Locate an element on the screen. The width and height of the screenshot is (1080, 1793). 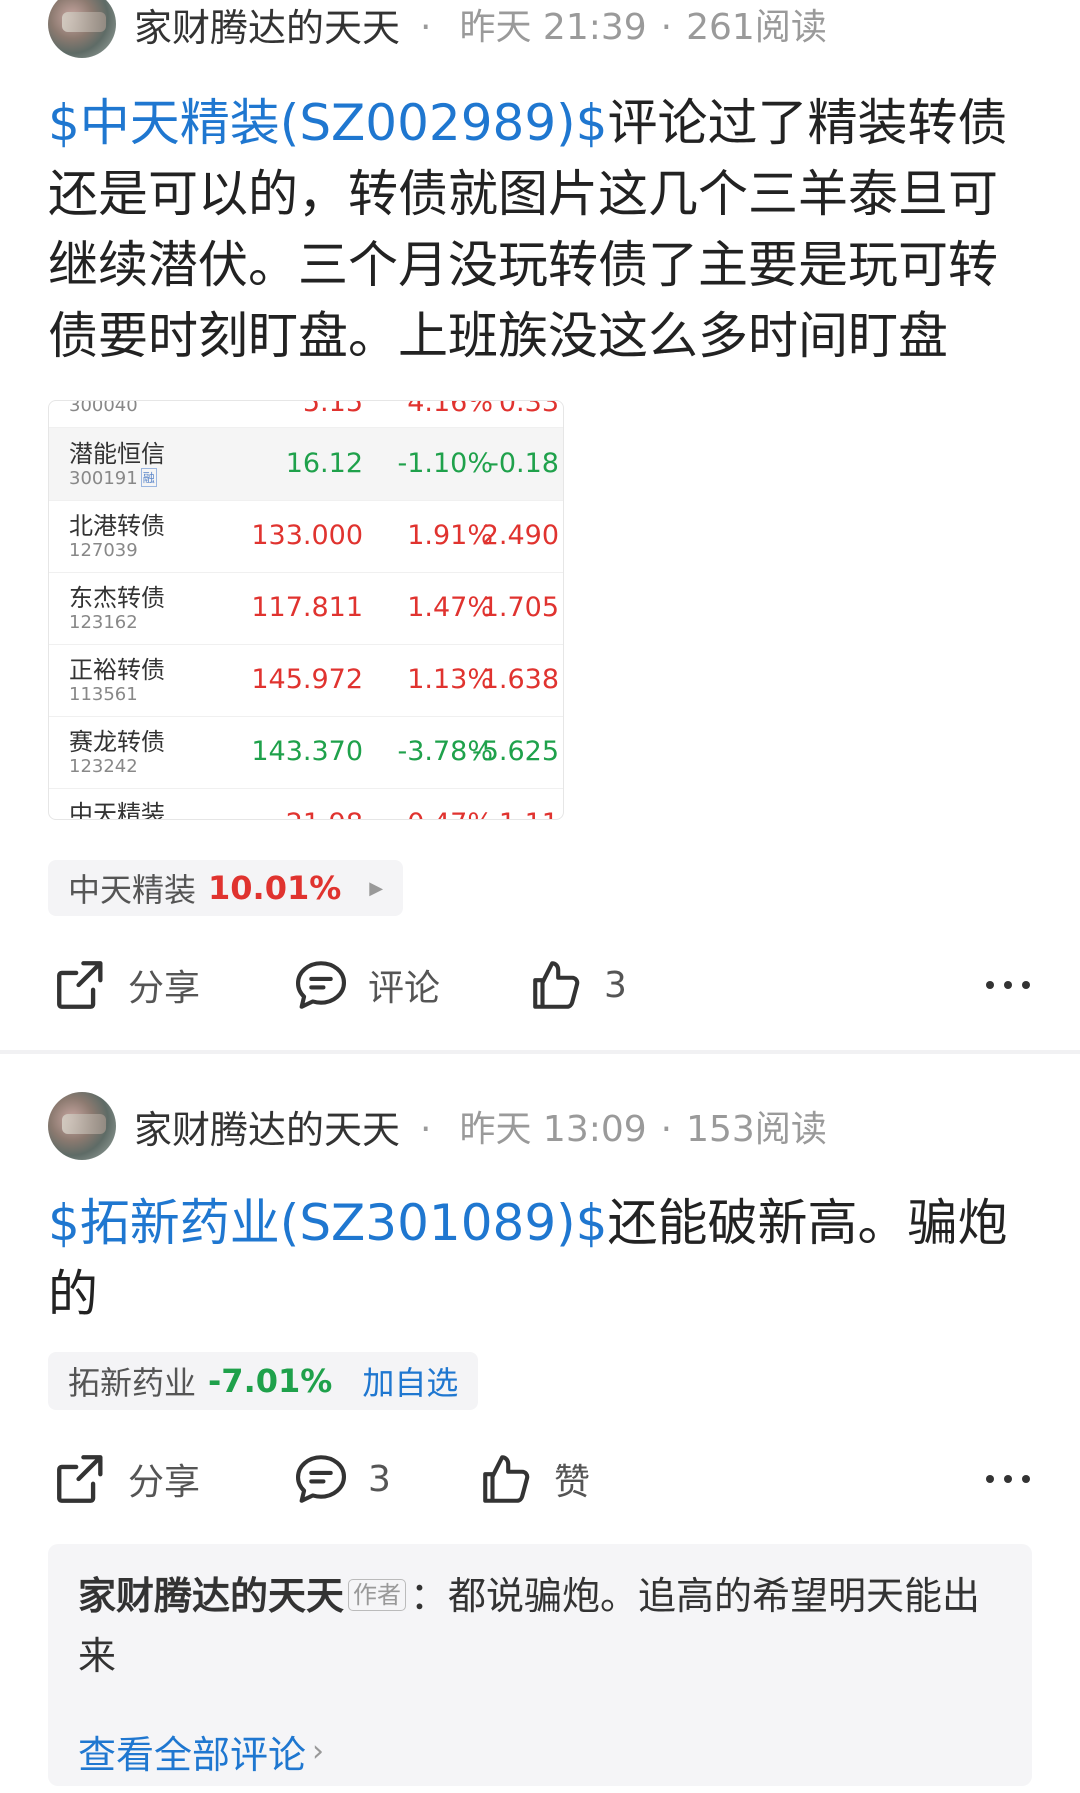
post-content: $拓新药业(SZ301089)$还能破新高。骗炮的 is located at coordinates (538, 1259).